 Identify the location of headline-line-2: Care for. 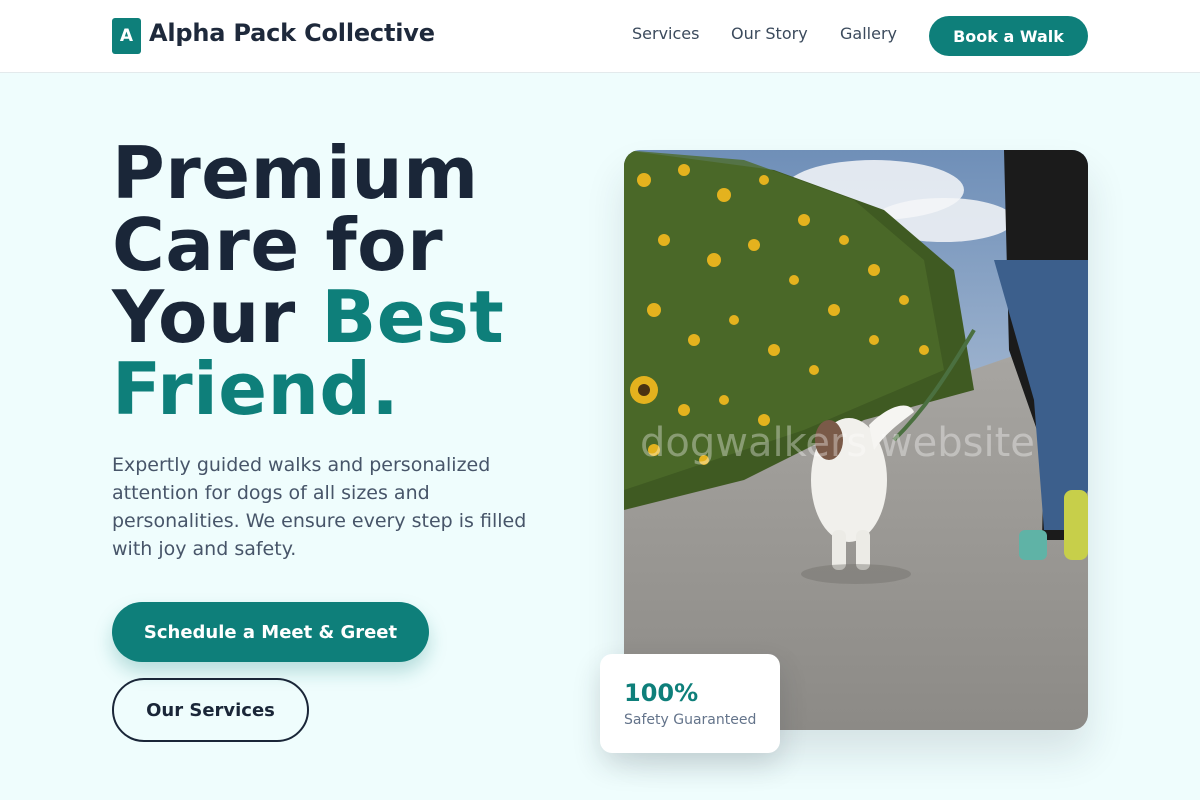
(278, 245).